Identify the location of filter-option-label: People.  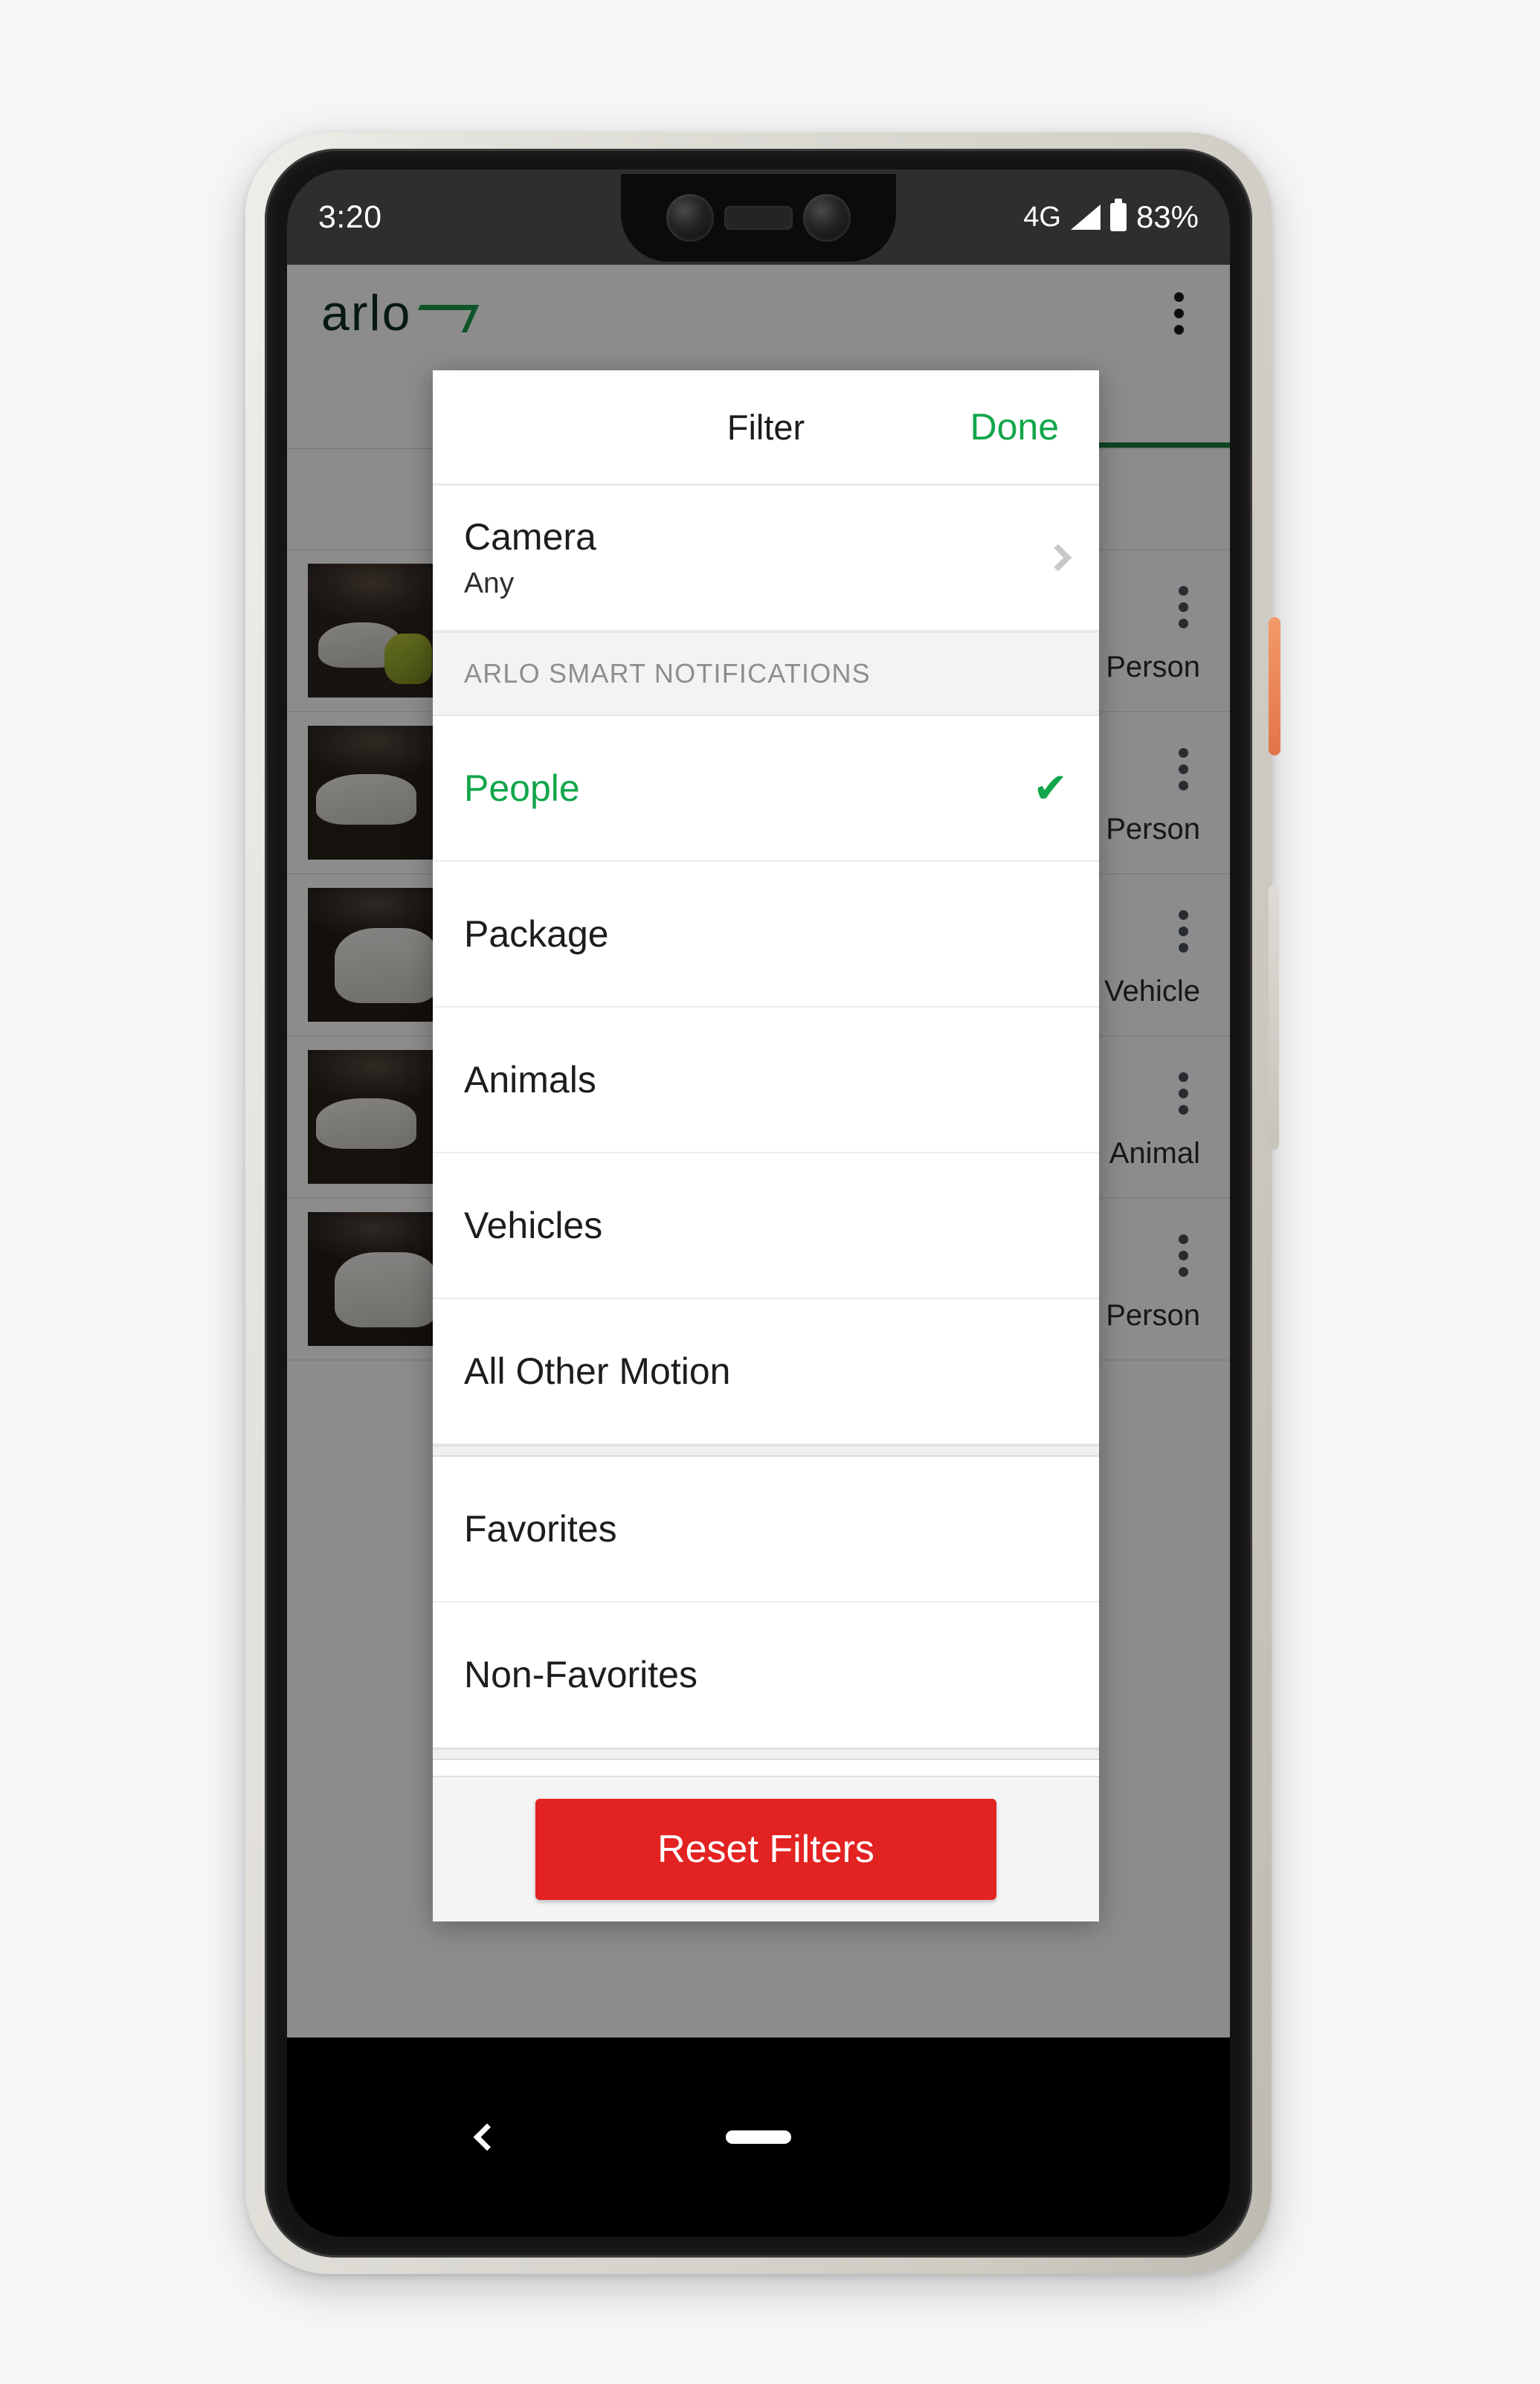
(522, 788).